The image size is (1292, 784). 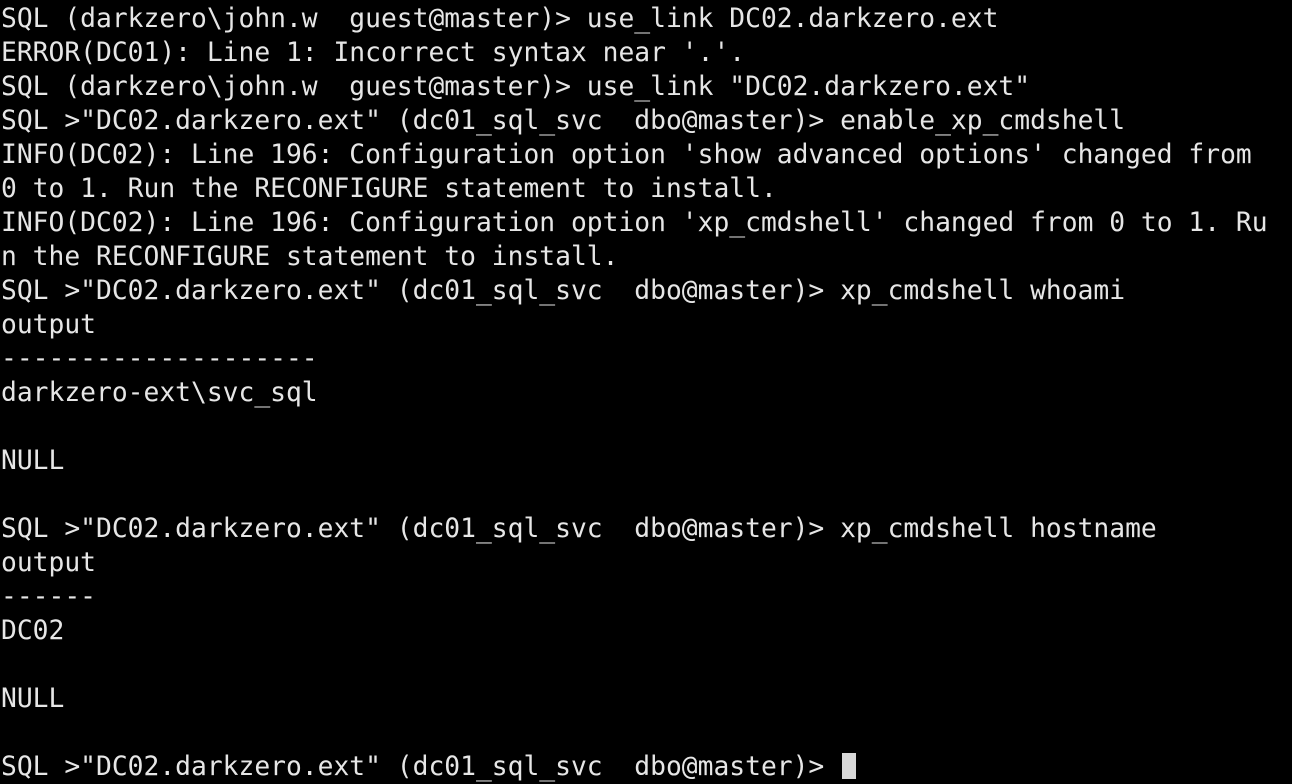 I want to click on terminal-line: --------------------, so click(x=159, y=359).